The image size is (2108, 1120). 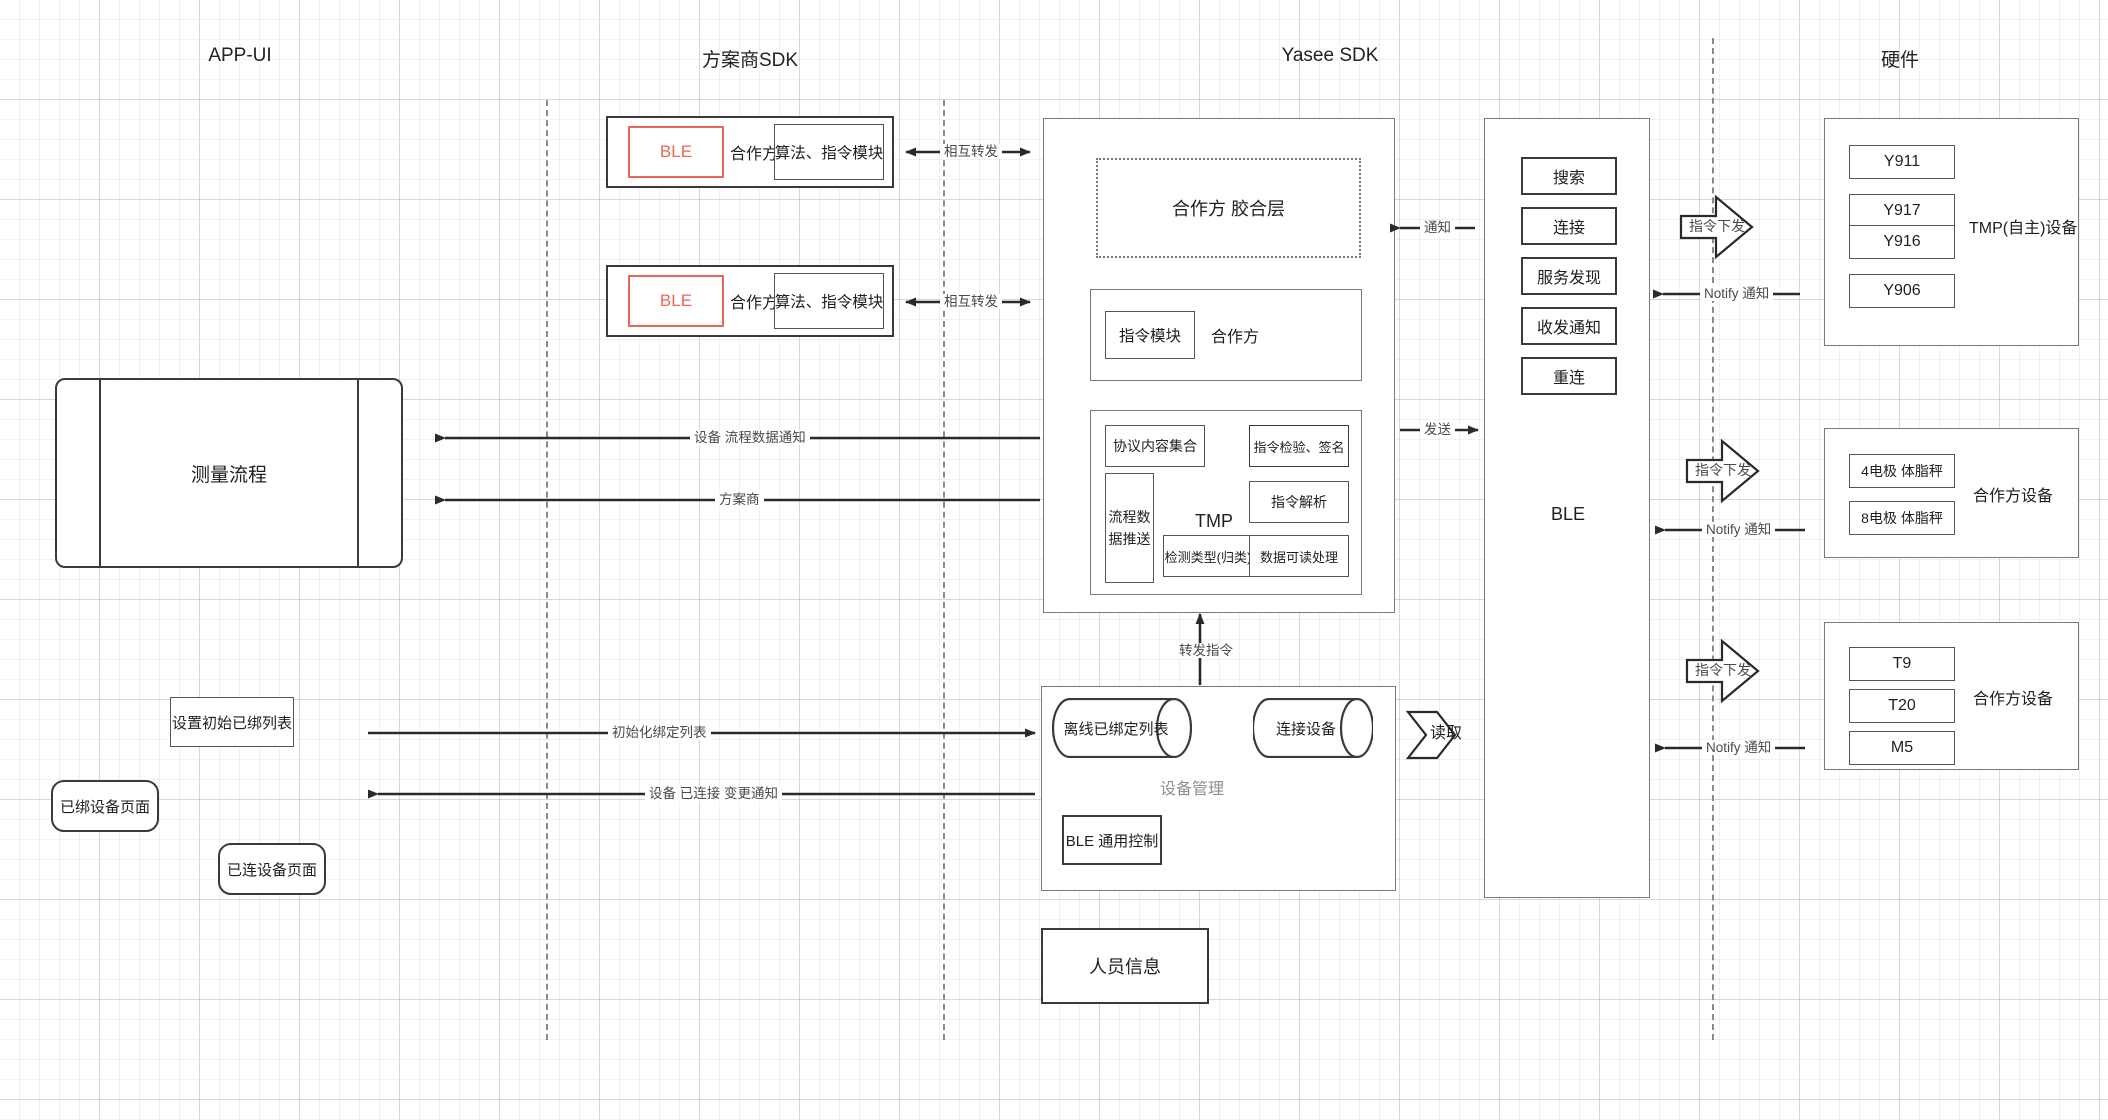 I want to click on arrow-label-command-down-3: 指令下发, so click(x=1723, y=670).